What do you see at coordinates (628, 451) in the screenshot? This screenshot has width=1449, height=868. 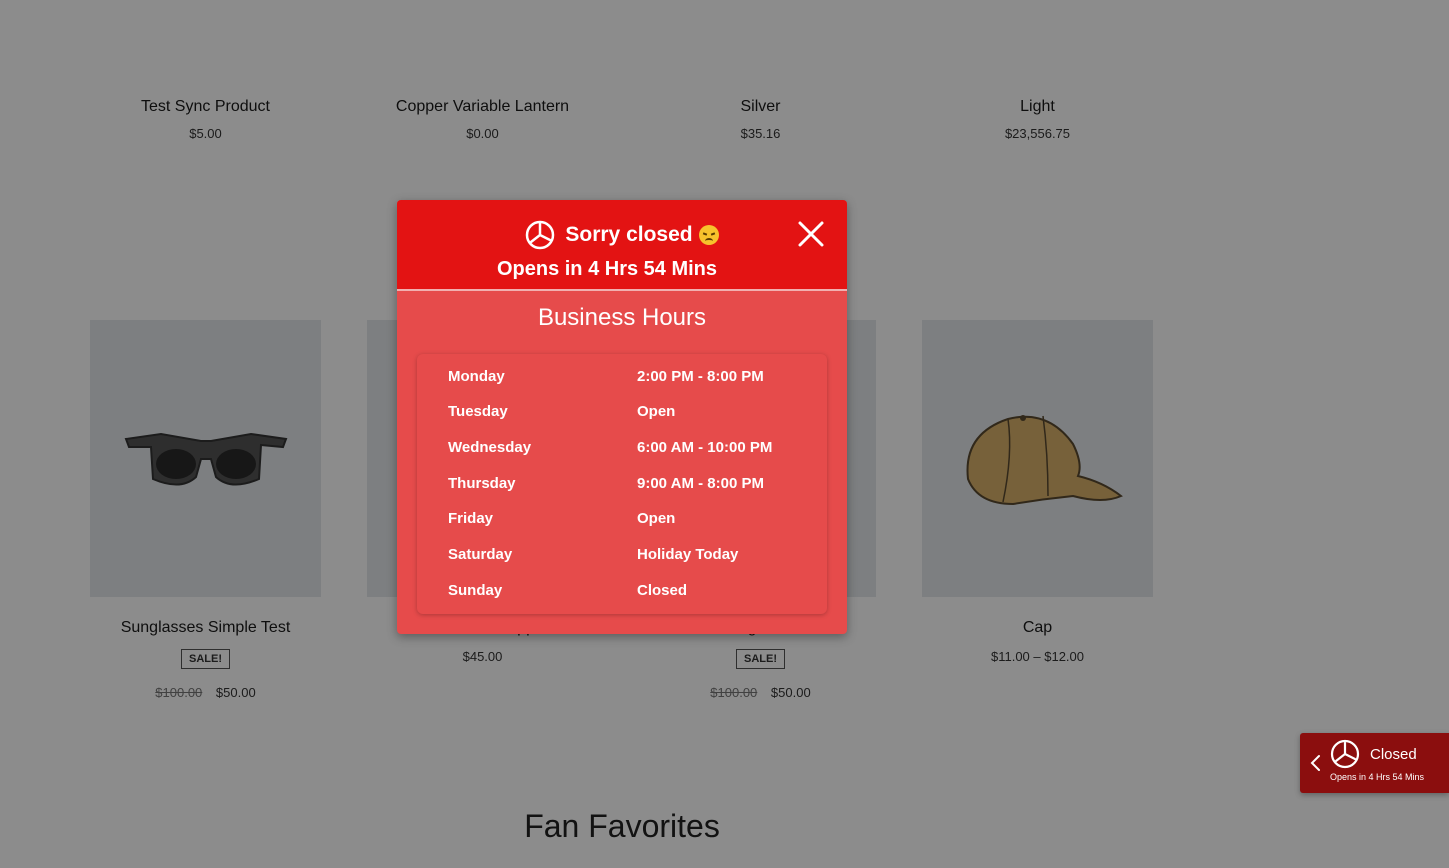 I see `hours-row: Wednesday 6:00 AM - 10:00 PM` at bounding box center [628, 451].